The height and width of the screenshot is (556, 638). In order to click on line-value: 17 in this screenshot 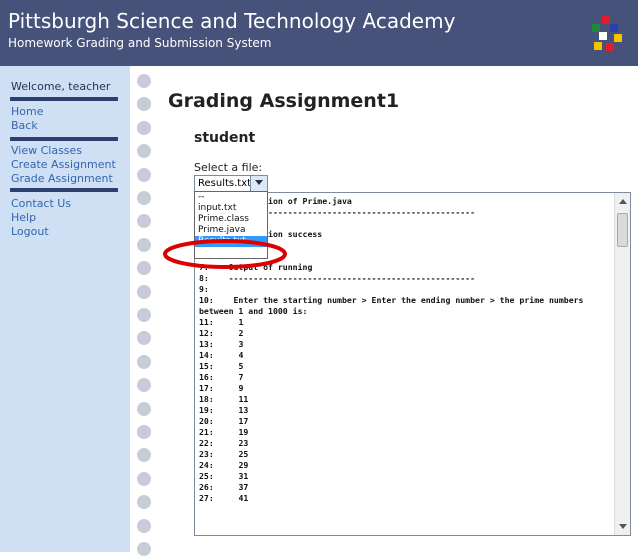, I will do `click(243, 421)`.